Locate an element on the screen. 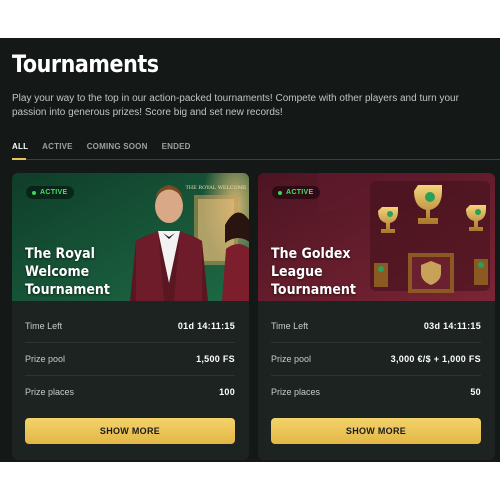 This screenshot has height=500, width=500. prize-places-row: Prize places 100 is located at coordinates (130, 392).